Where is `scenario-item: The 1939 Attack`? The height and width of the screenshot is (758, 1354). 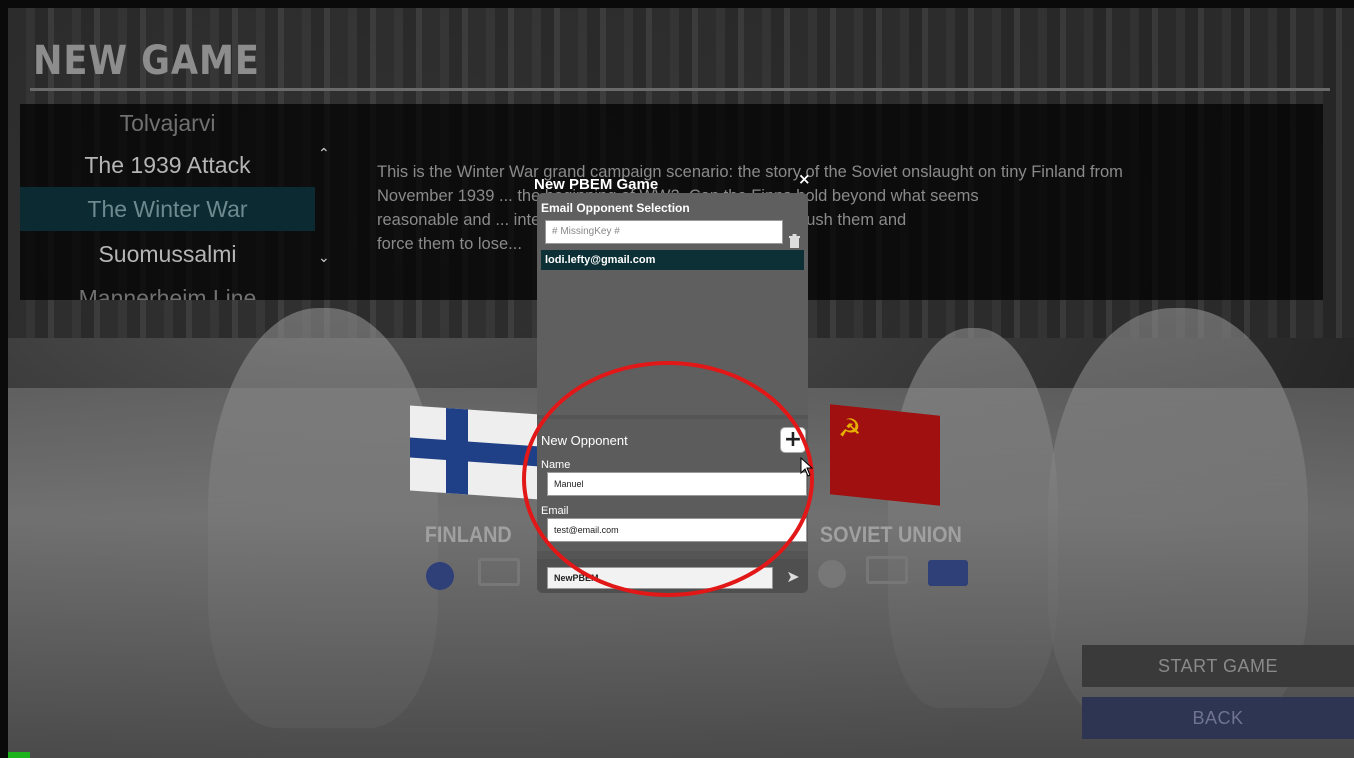
scenario-item: The 1939 Attack is located at coordinates (167, 165).